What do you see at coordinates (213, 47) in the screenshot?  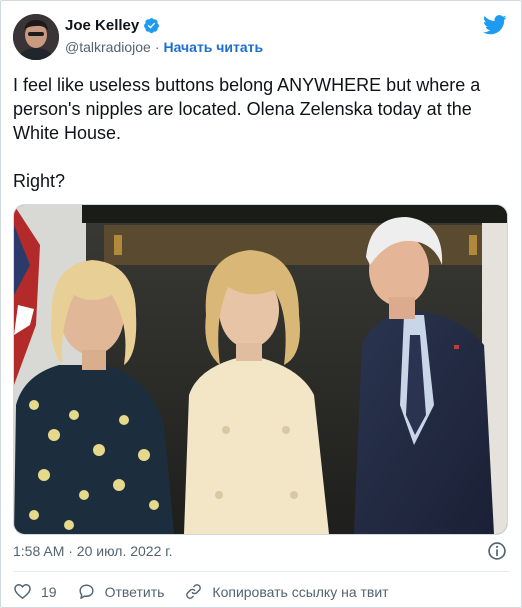 I see `follow-button: Начать читать` at bounding box center [213, 47].